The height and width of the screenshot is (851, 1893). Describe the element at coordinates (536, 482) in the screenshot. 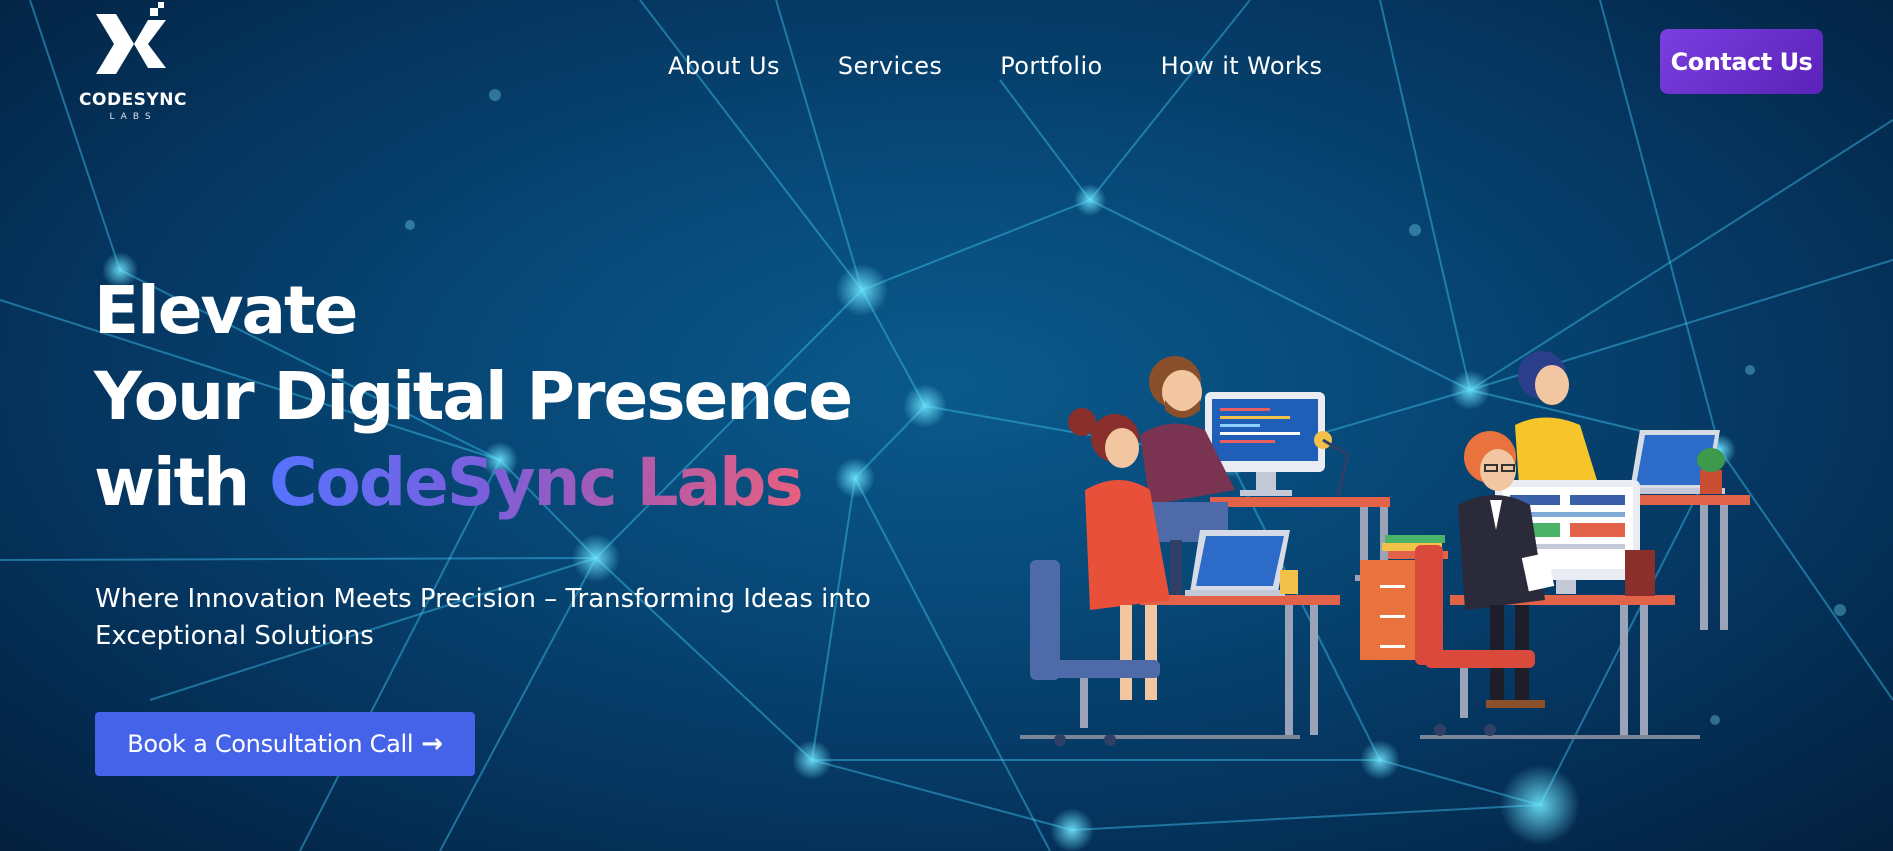

I see `hero-title-accent: CodeSync Labs` at that location.